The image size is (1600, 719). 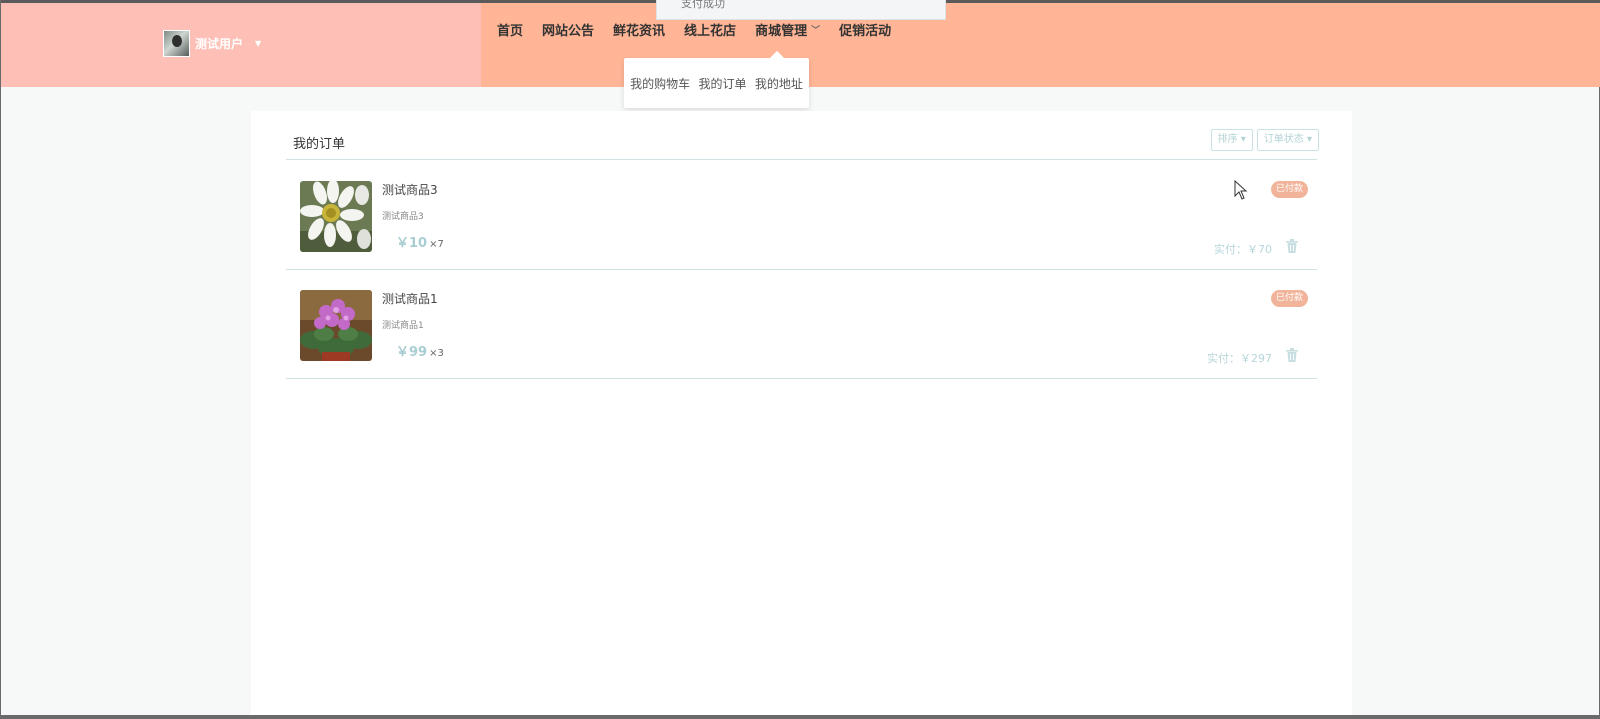 I want to click on page-title: 我的订单, so click(x=319, y=144).